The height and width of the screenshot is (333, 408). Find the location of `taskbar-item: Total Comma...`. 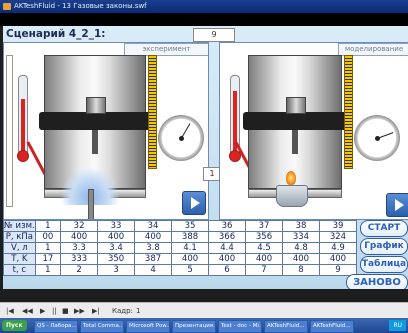

taskbar-item: Total Comma... is located at coordinates (102, 326).